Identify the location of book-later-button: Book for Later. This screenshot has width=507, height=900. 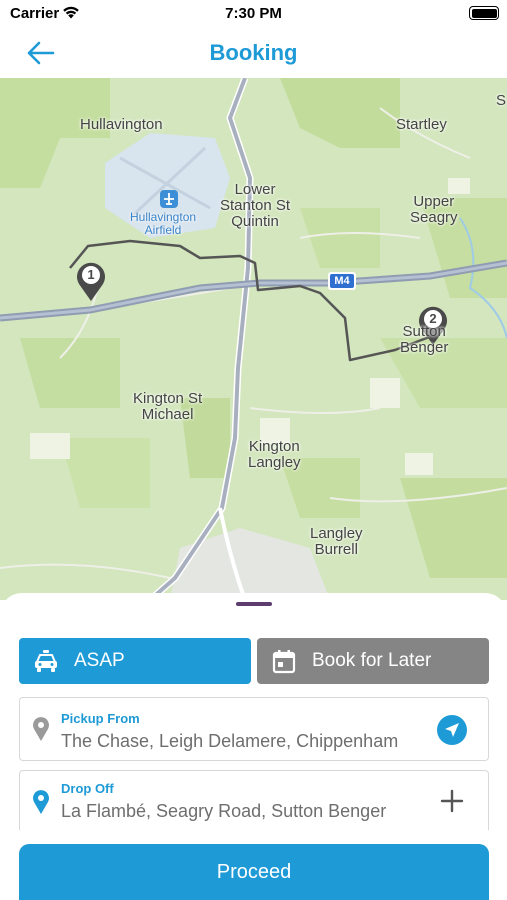
(373, 661).